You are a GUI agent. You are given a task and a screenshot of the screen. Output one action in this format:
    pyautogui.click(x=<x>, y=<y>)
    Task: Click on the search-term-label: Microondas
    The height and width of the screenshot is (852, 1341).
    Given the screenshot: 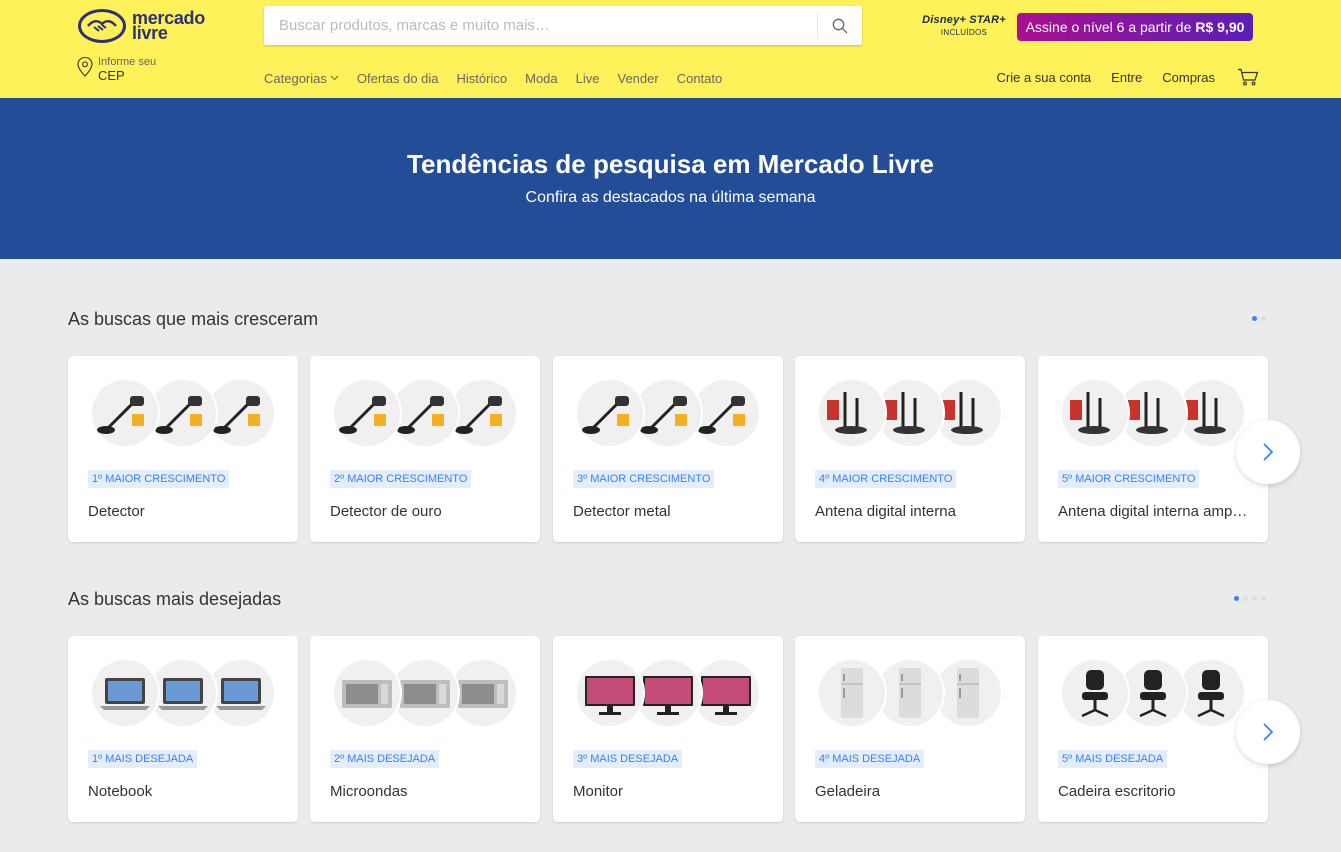 What is the action you would take?
    pyautogui.click(x=369, y=791)
    